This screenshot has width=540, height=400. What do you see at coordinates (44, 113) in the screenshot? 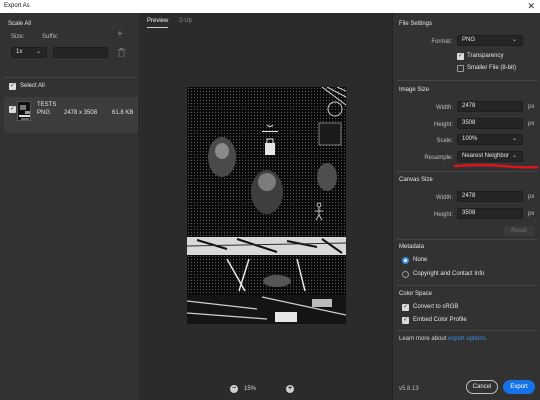
I see `asset-format: PNG` at bounding box center [44, 113].